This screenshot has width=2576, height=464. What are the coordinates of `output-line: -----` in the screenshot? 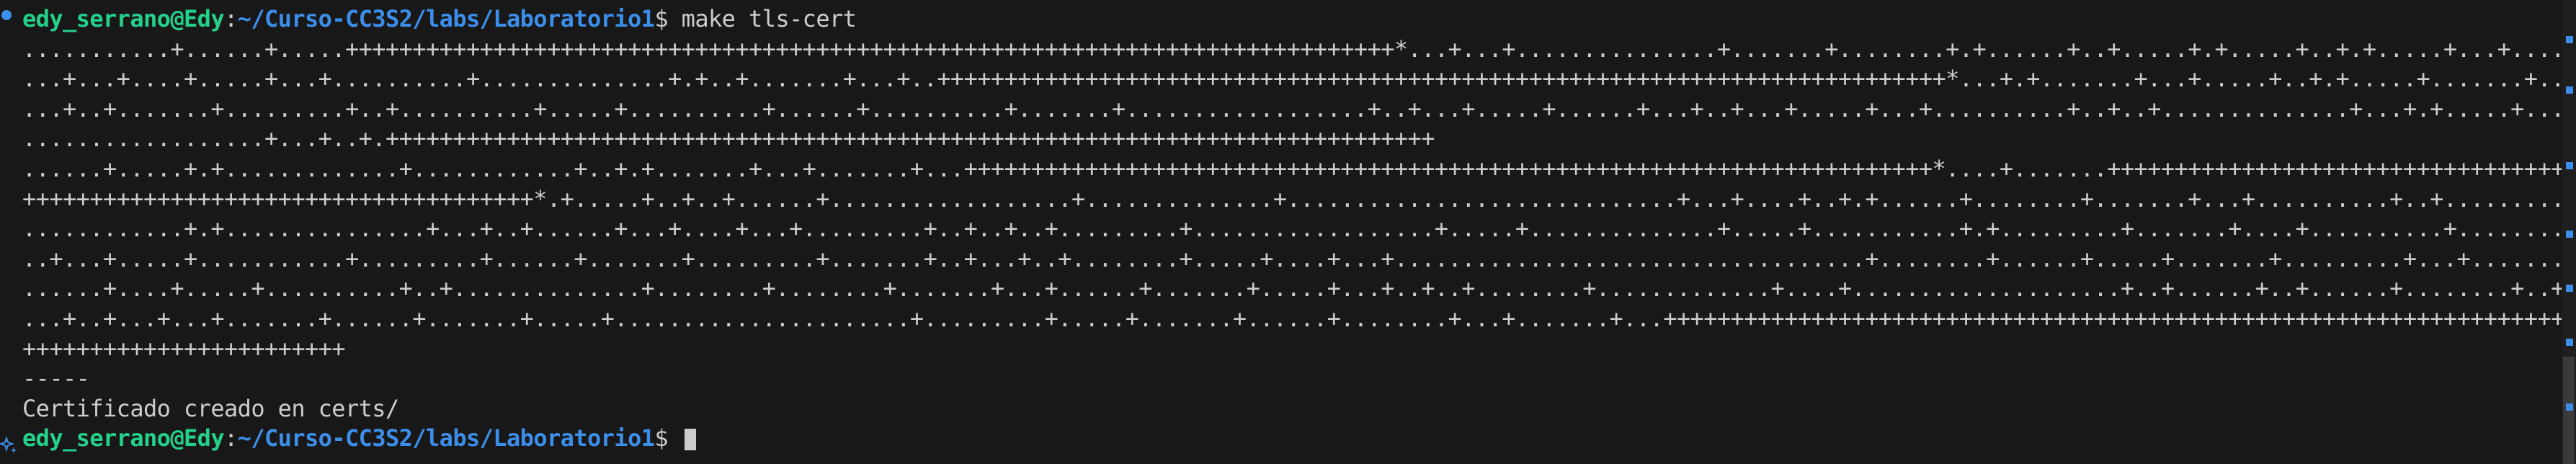 It's located at (56, 379).